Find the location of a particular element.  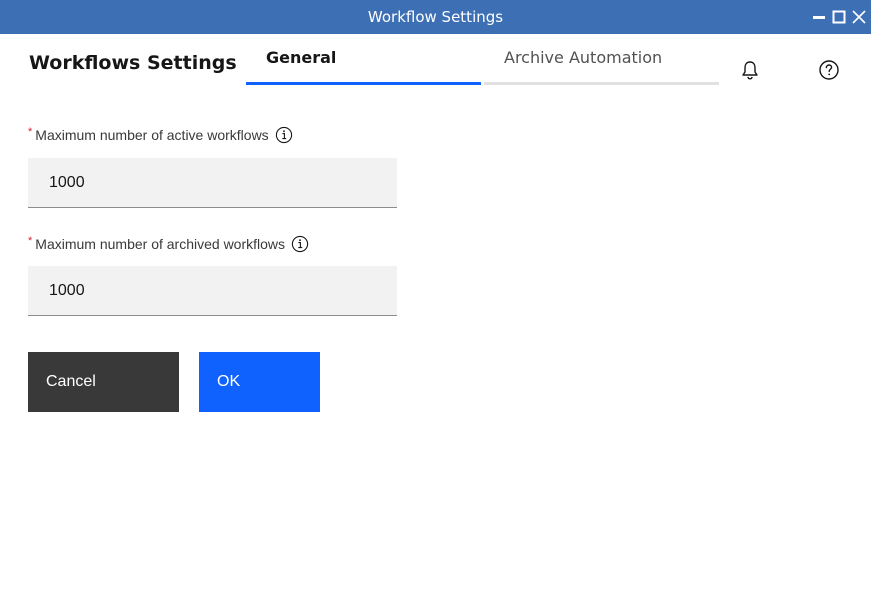

active-workflows-input is located at coordinates (212, 183).